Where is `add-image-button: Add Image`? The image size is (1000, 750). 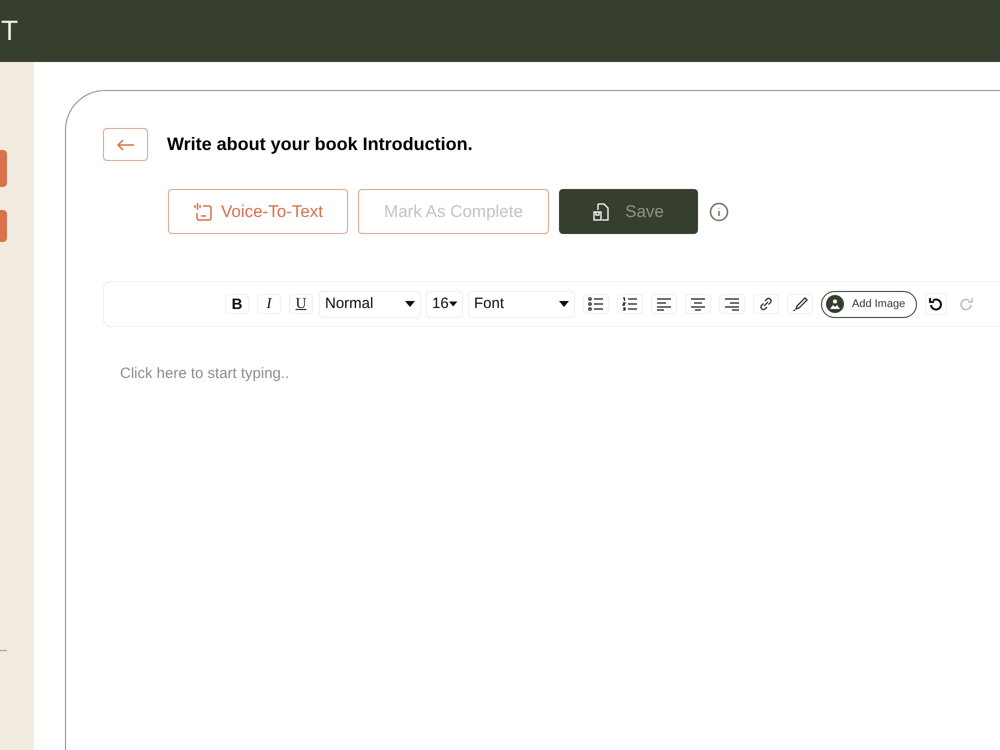
add-image-button: Add Image is located at coordinates (869, 304).